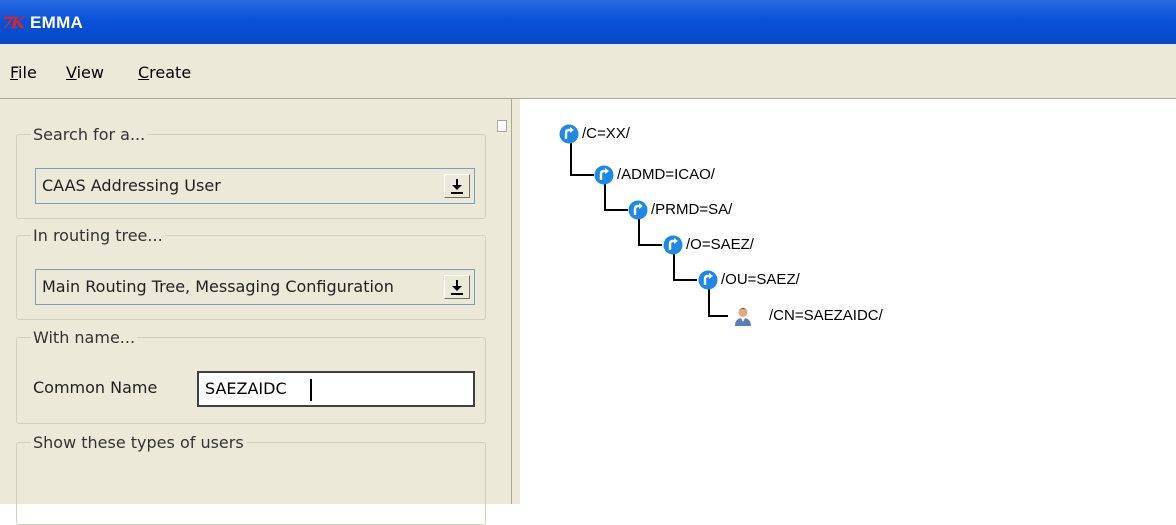 The height and width of the screenshot is (525, 1176). Describe the element at coordinates (743, 316) in the screenshot. I see `user-icon` at that location.